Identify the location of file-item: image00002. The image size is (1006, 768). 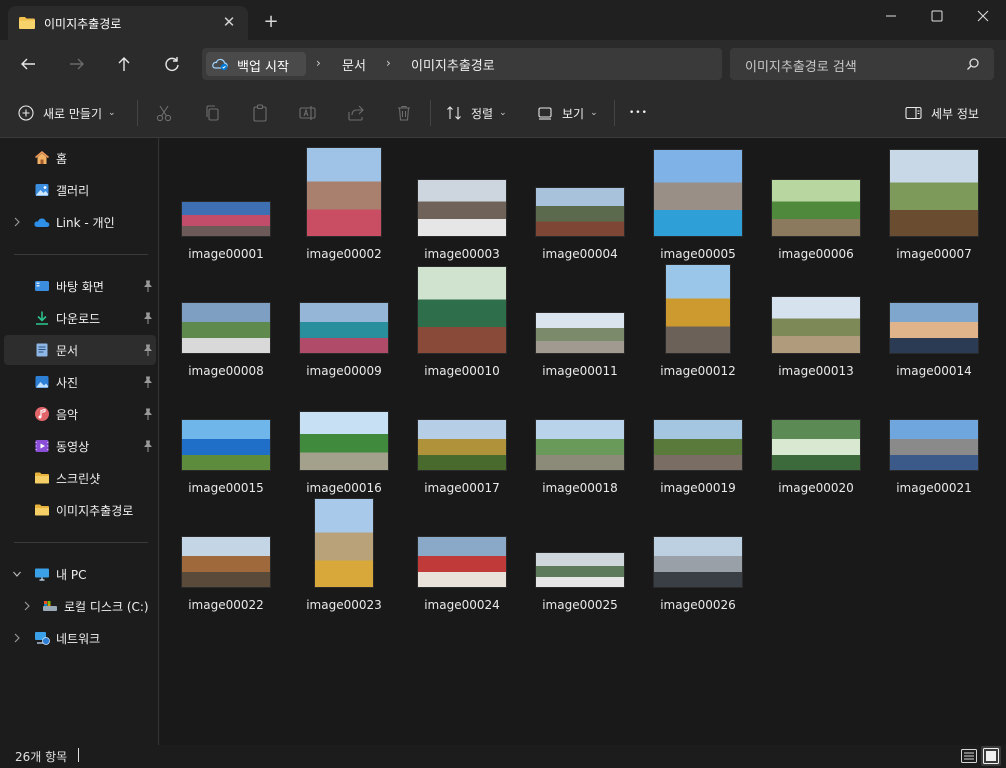
(344, 205).